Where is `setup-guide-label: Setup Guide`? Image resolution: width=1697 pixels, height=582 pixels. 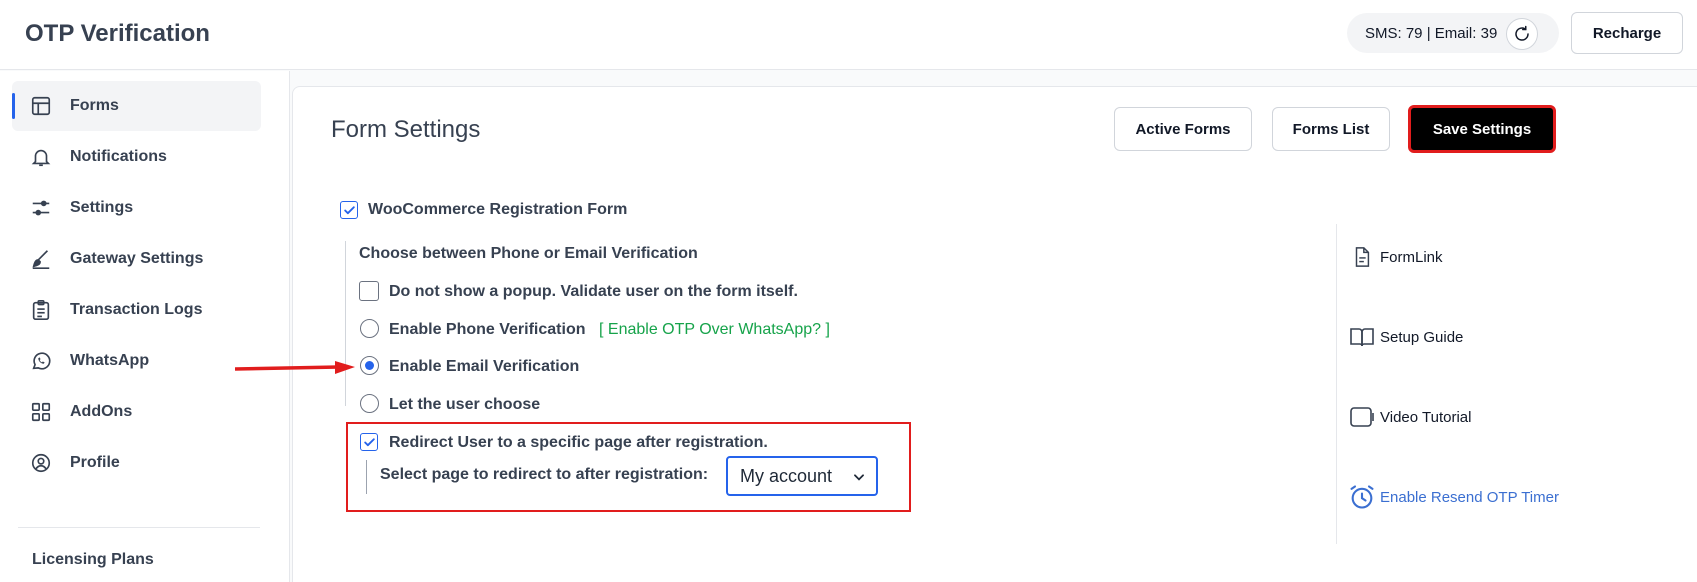 setup-guide-label: Setup Guide is located at coordinates (1422, 337).